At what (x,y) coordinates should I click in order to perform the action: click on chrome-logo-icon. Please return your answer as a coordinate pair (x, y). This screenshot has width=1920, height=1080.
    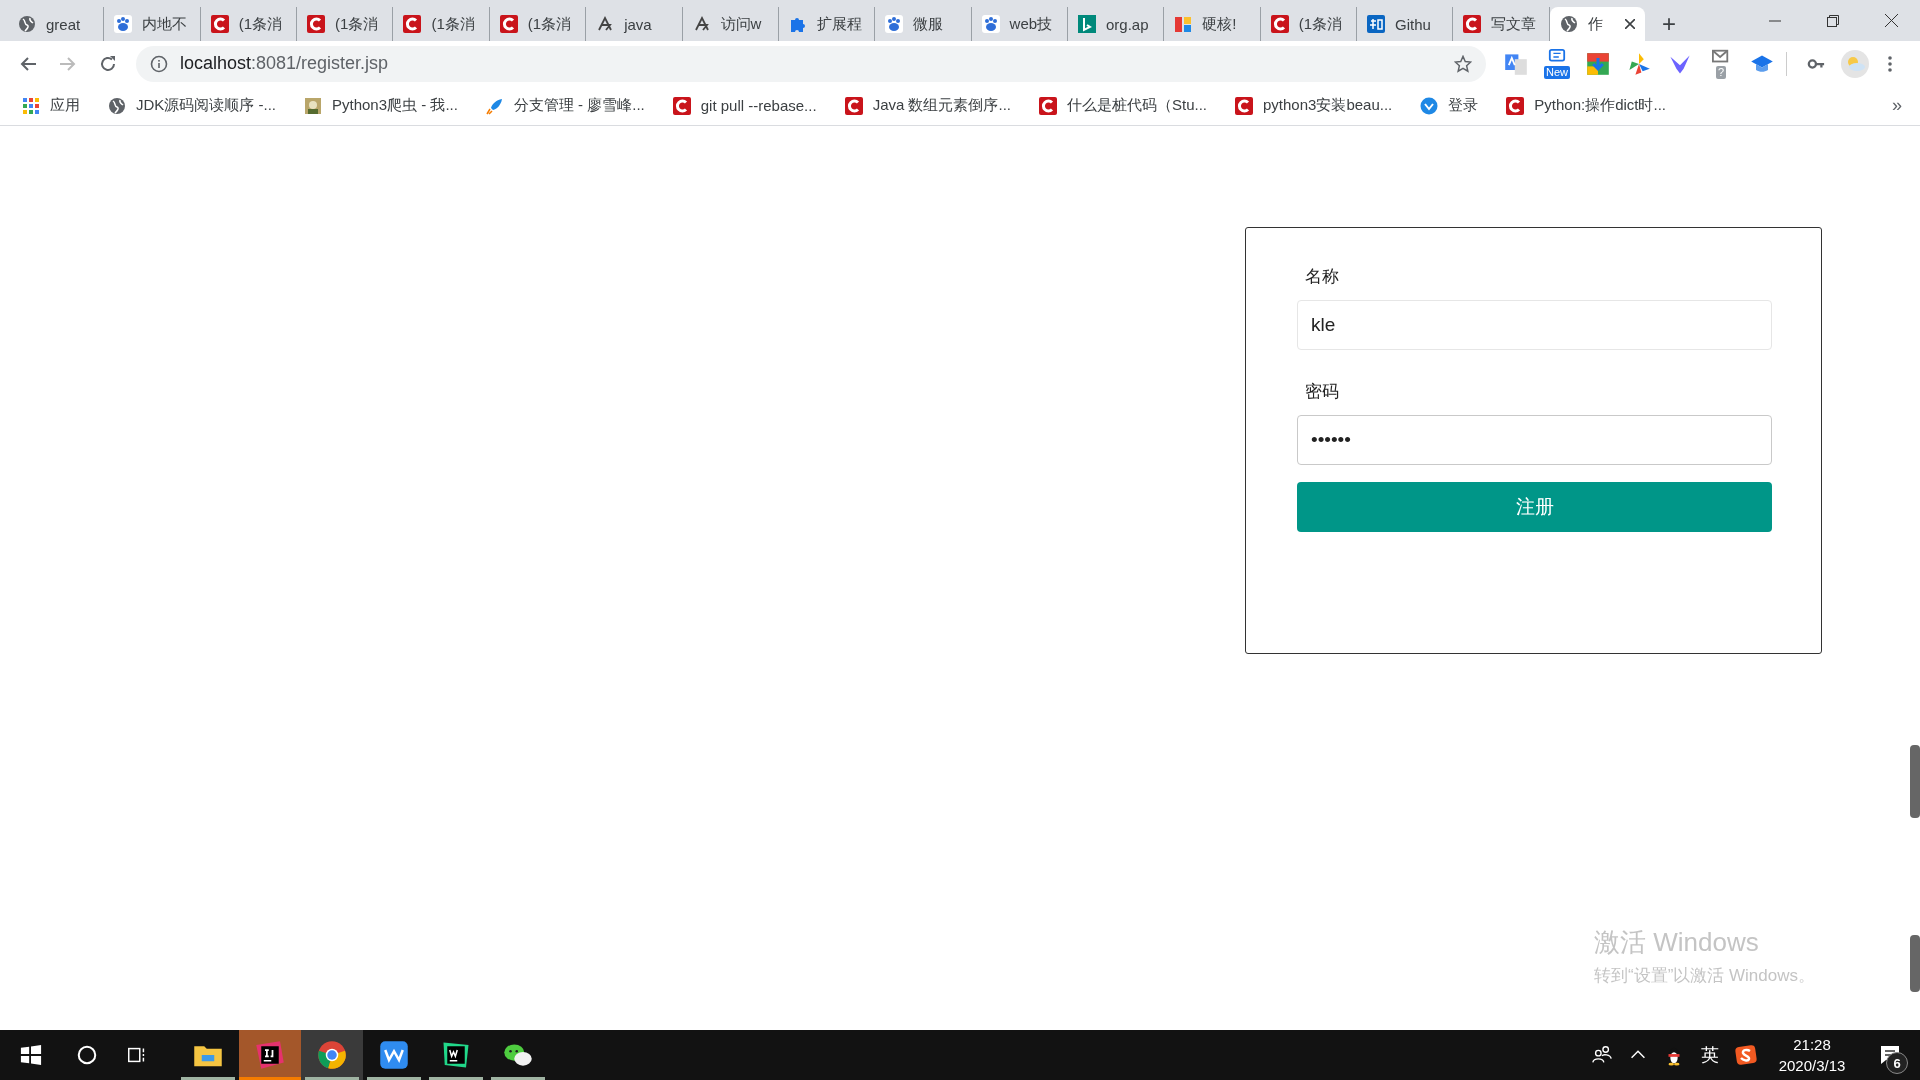
    Looking at the image, I should click on (332, 1055).